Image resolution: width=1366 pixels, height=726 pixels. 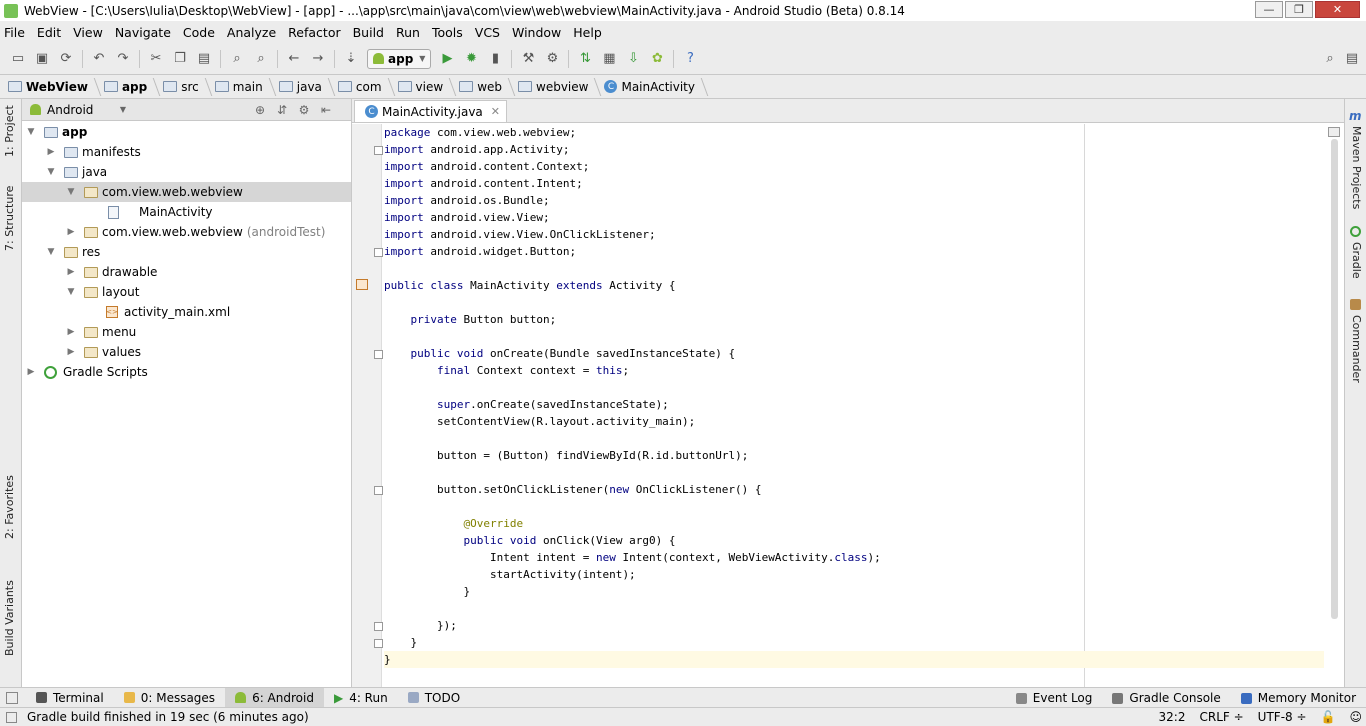 I want to click on crumb-src: src, so click(x=186, y=87).